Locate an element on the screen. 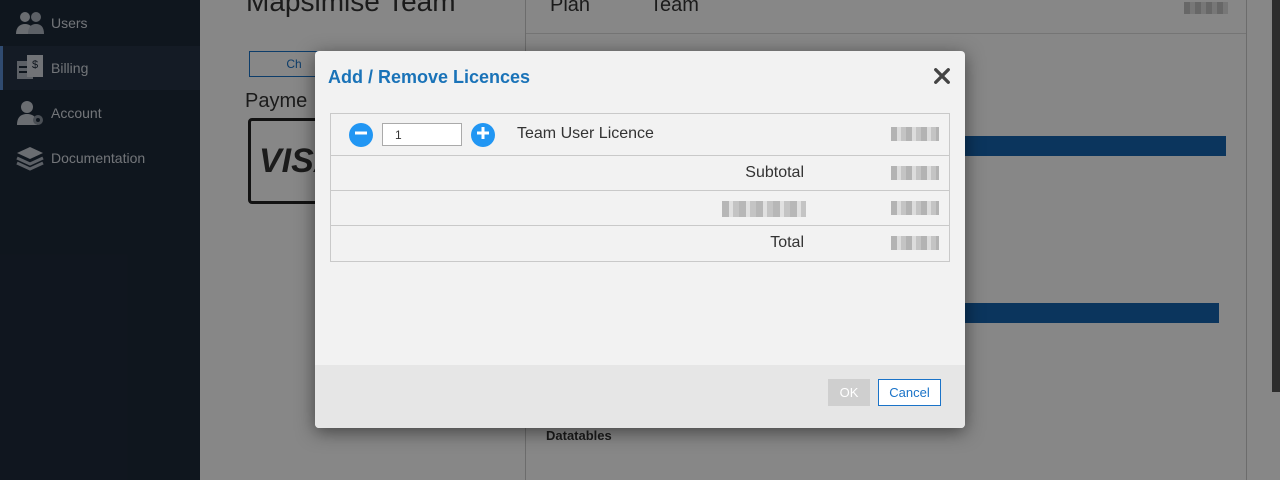 The image size is (1280, 480). quantity-input is located at coordinates (422, 134).